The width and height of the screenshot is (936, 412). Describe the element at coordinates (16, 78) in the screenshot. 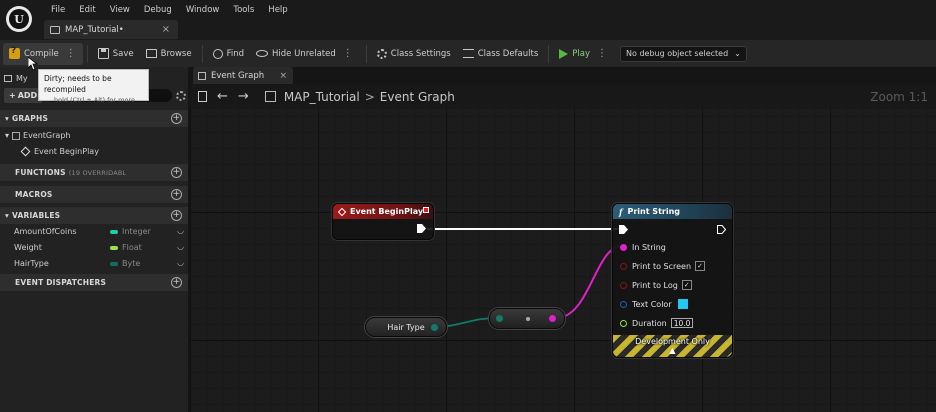

I see `my-blueprint-tab: My` at that location.